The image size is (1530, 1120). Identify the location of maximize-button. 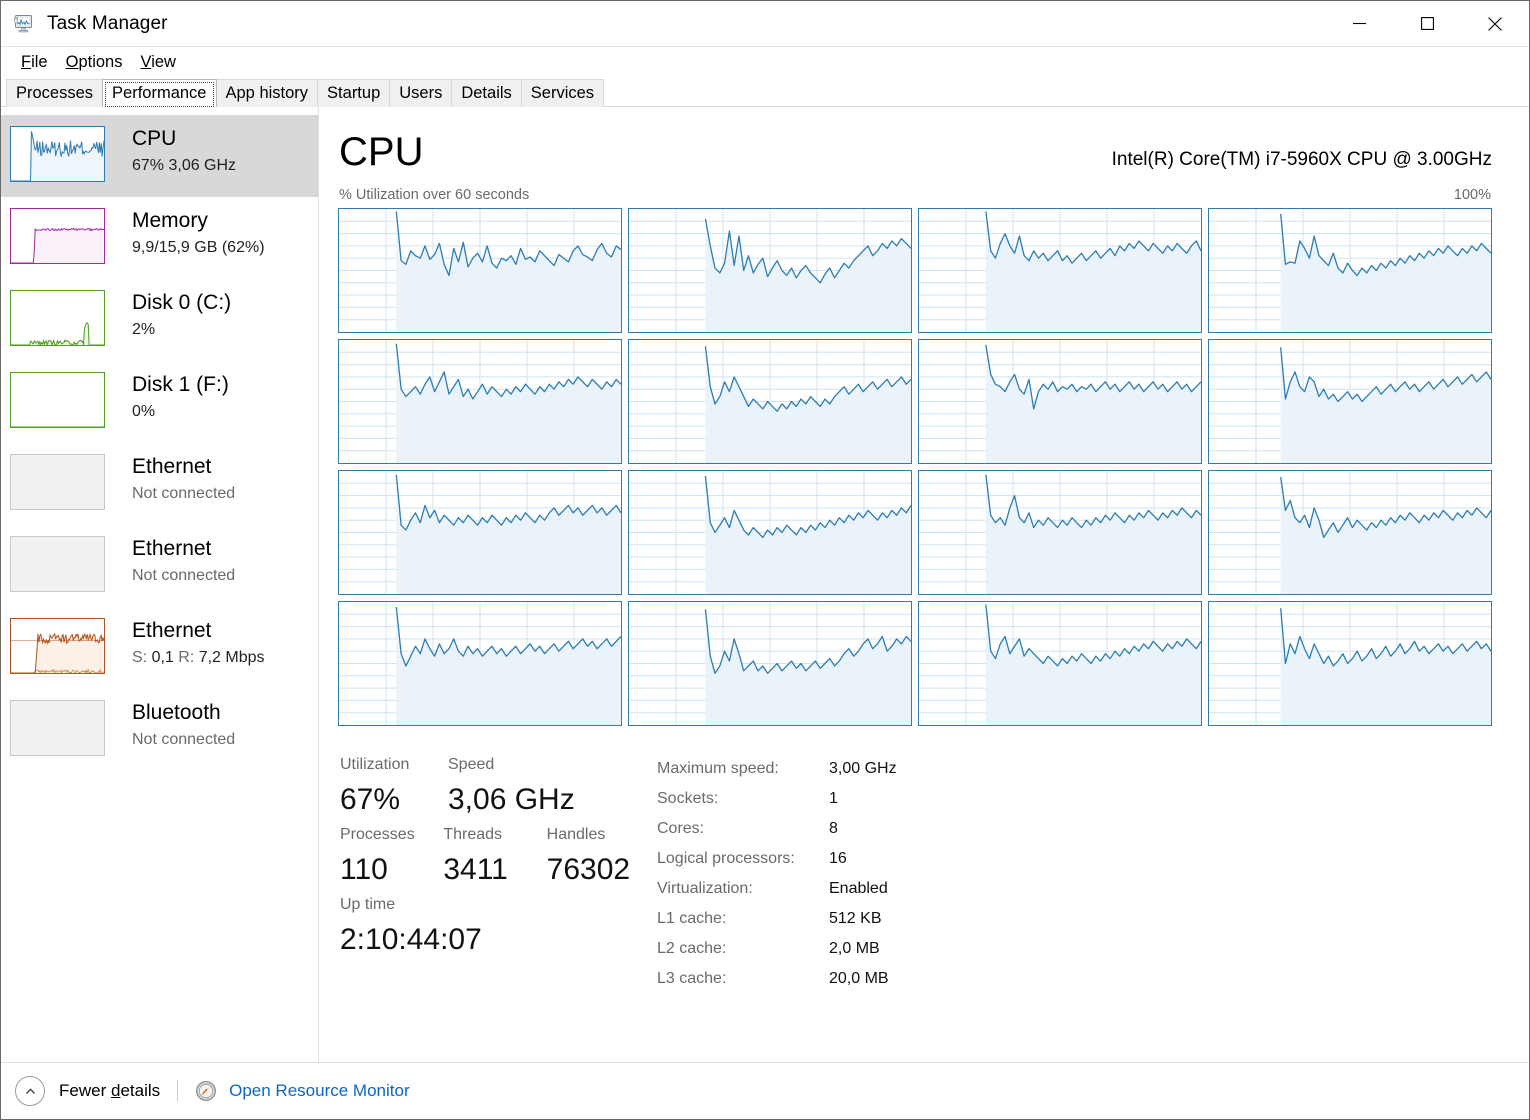
(1427, 24).